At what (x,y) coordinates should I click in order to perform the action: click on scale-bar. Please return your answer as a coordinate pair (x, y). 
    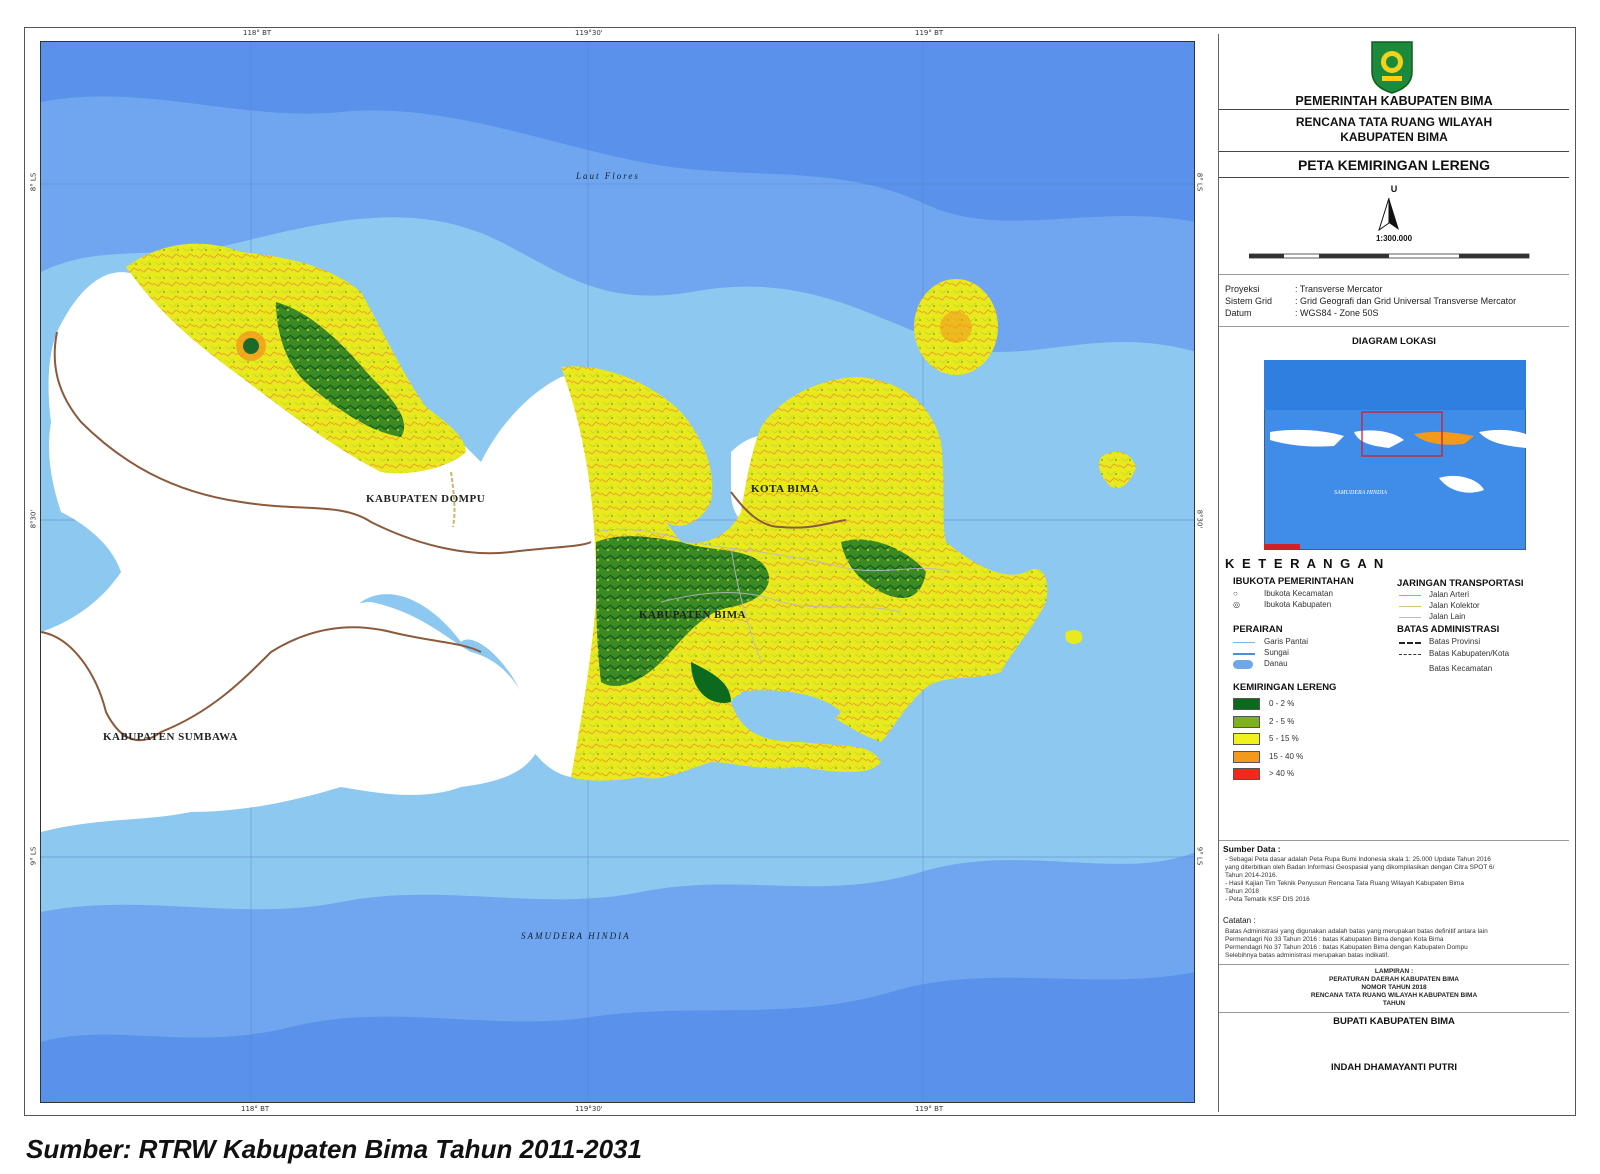
    Looking at the image, I should click on (1389, 256).